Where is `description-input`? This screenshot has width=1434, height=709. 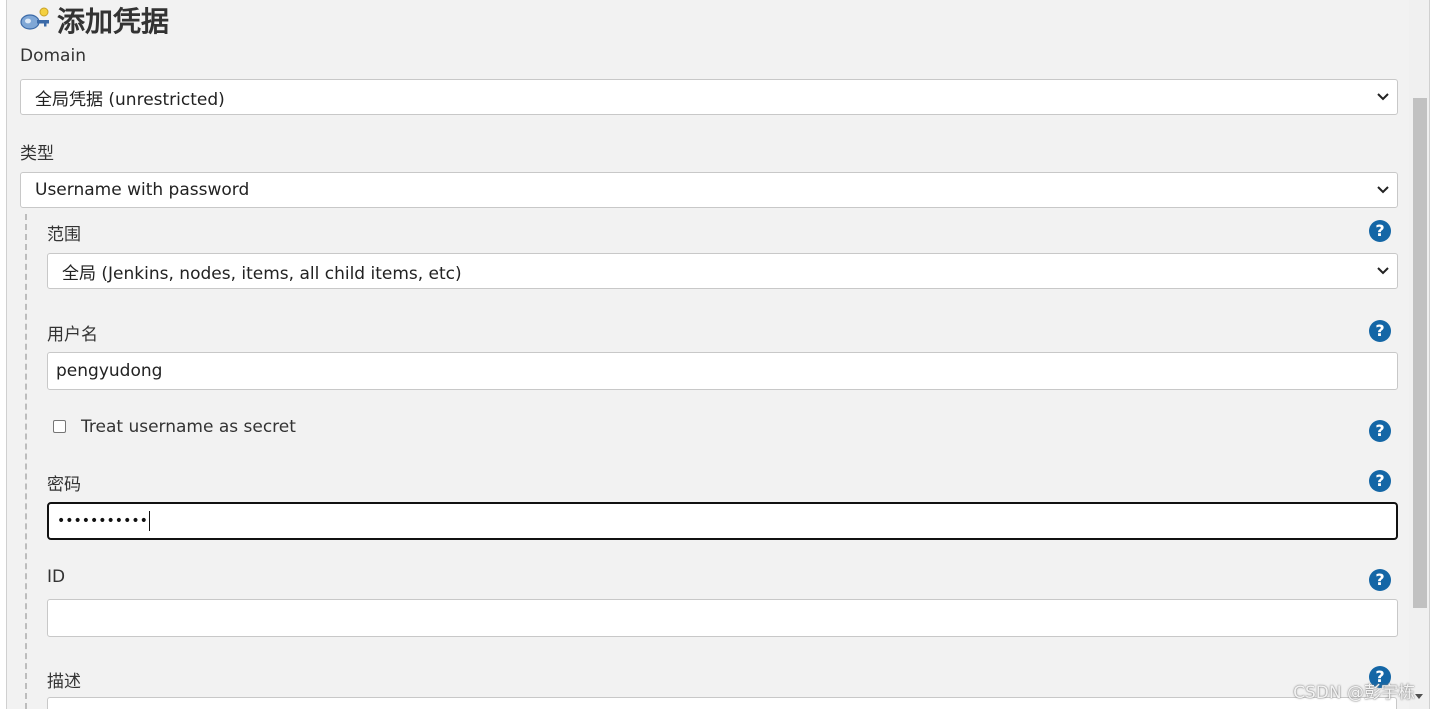
description-input is located at coordinates (722, 703).